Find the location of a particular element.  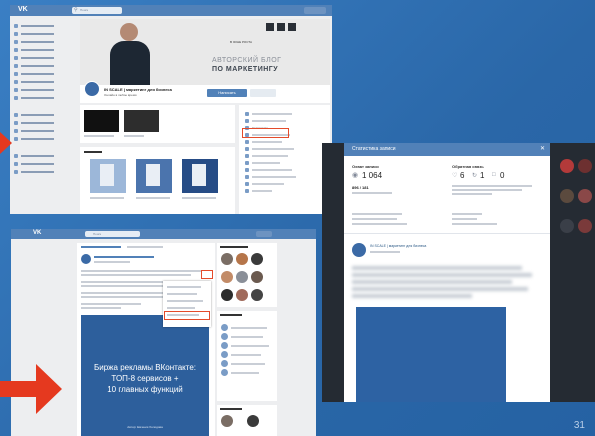

red-arrow-bottom is located at coordinates (31, 389).